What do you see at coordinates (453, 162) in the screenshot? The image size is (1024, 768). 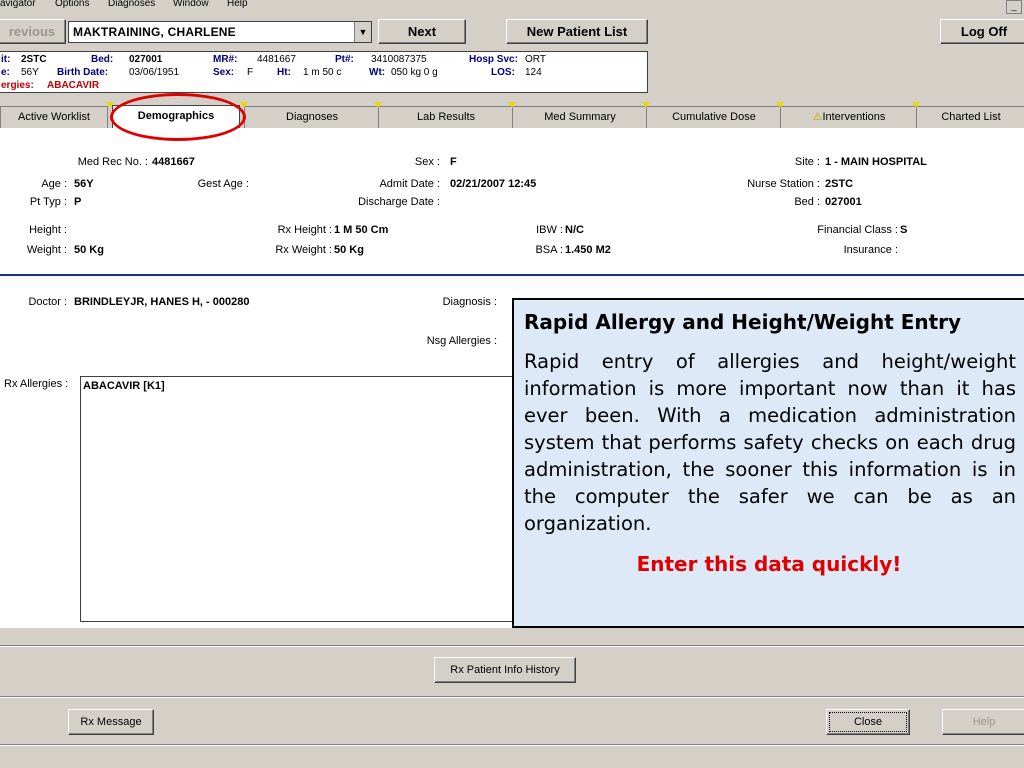 I see `sex-value: F` at bounding box center [453, 162].